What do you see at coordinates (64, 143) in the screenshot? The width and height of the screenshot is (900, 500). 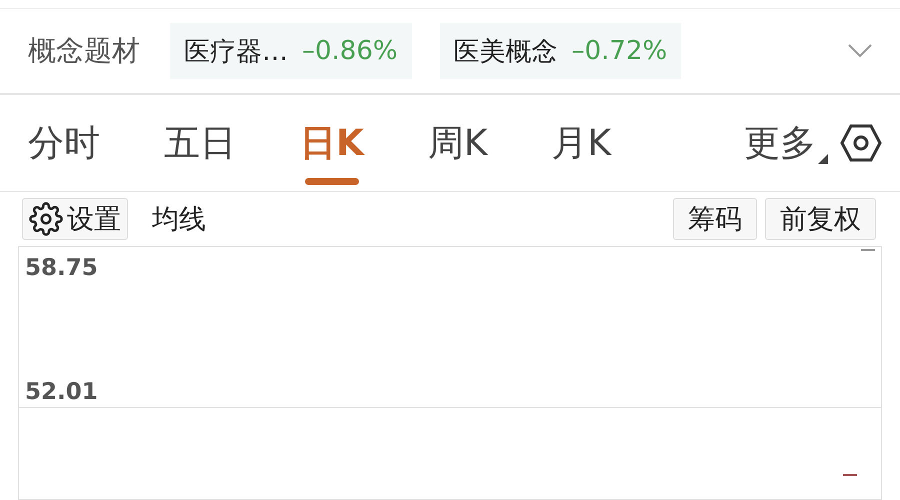 I see `period-tab: 分时` at bounding box center [64, 143].